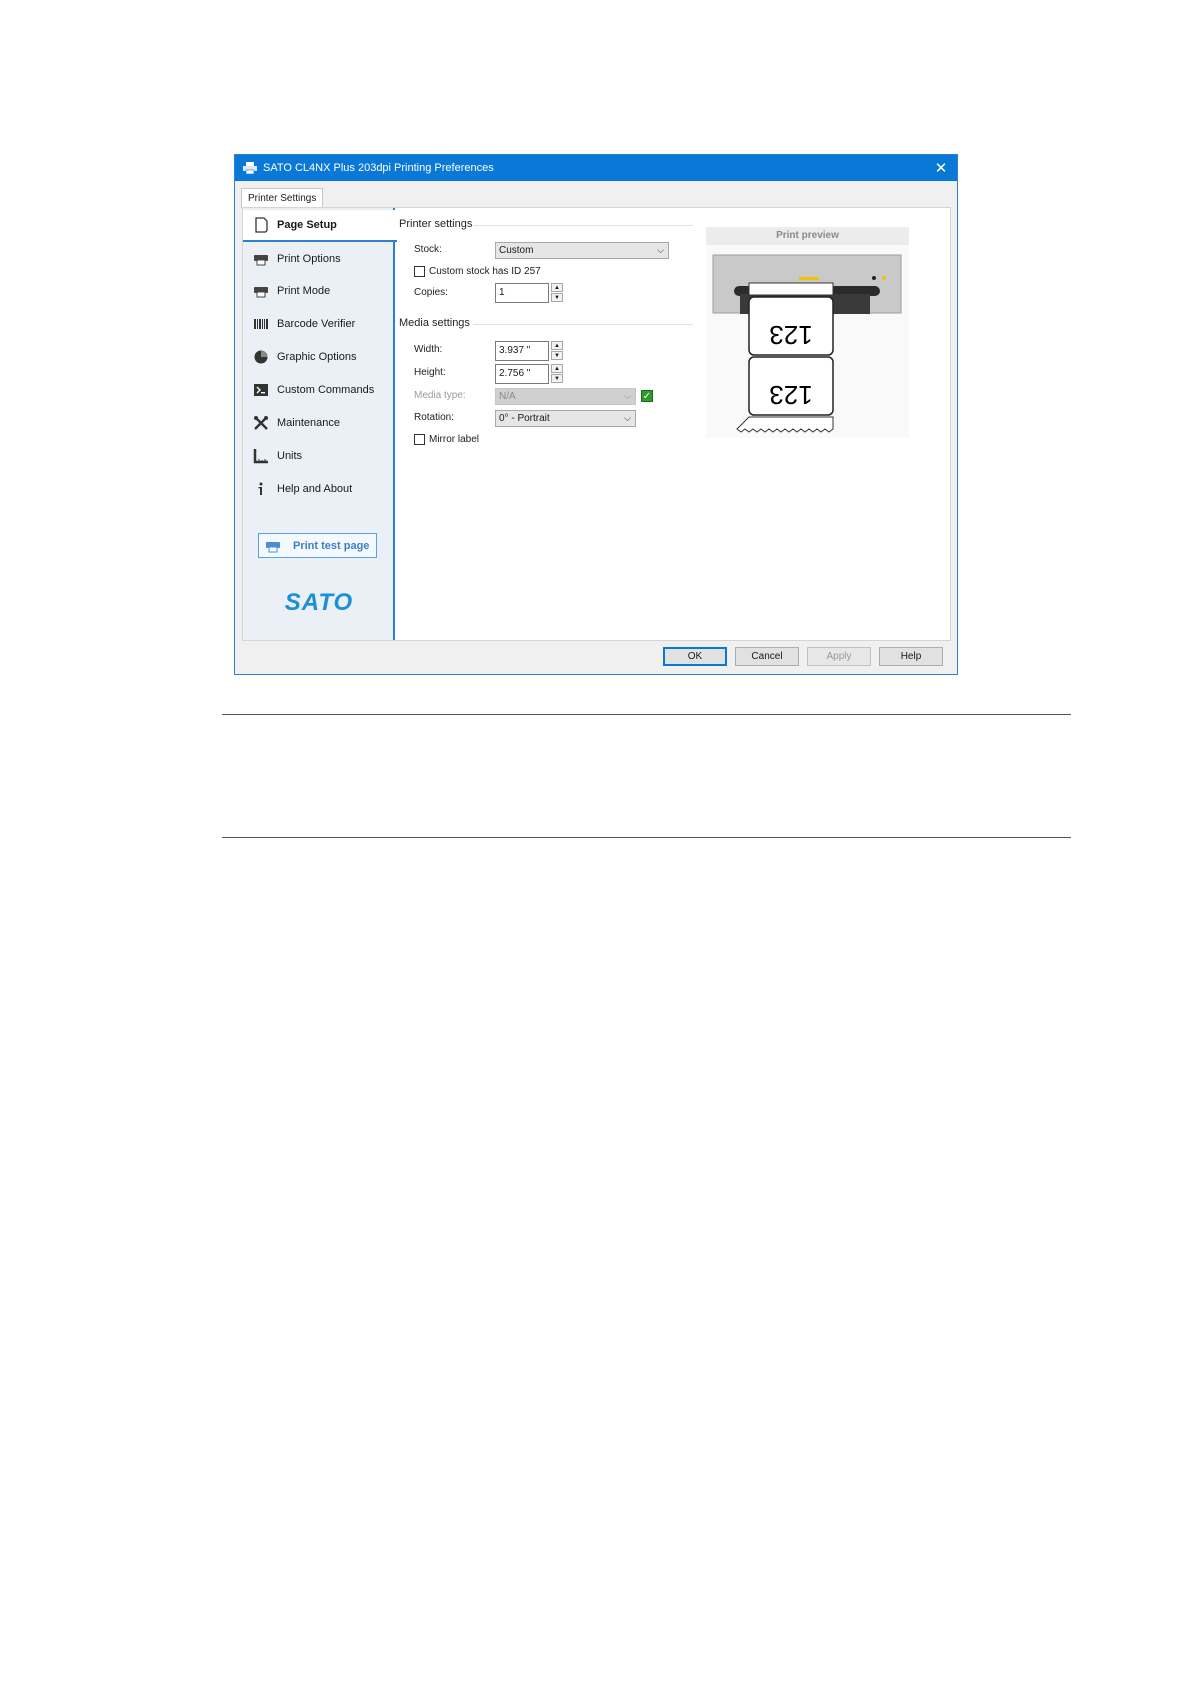  What do you see at coordinates (807, 236) in the screenshot?
I see `print-preview-heading: Print preview` at bounding box center [807, 236].